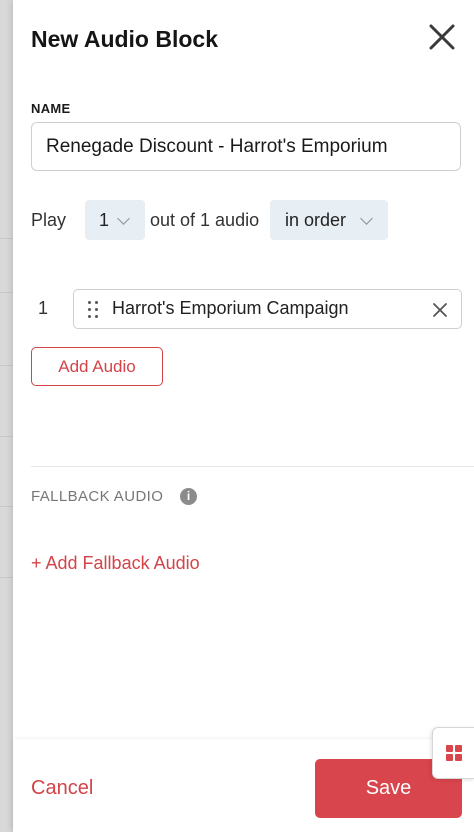 This screenshot has height=832, width=474. What do you see at coordinates (124, 39) in the screenshot?
I see `dialog-title: New Audio Block` at bounding box center [124, 39].